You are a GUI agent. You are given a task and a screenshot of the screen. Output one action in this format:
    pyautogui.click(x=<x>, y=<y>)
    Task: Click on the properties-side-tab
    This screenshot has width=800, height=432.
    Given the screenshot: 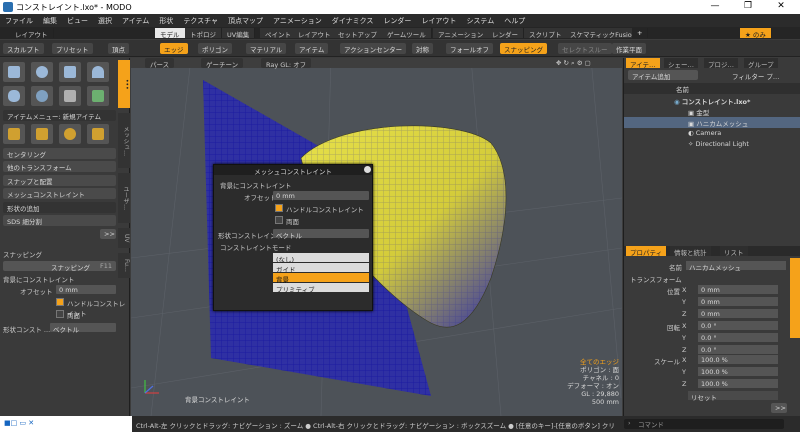 What is the action you would take?
    pyautogui.click(x=795, y=298)
    